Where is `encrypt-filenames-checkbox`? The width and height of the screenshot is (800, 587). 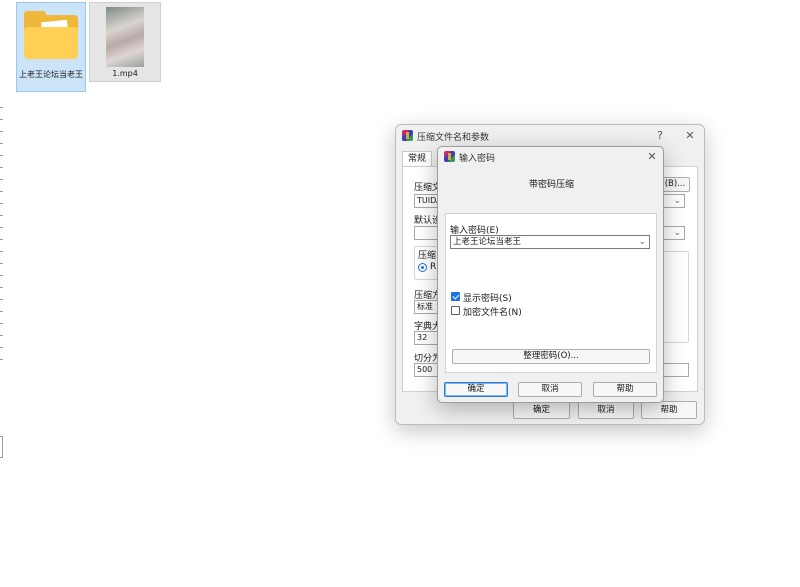
encrypt-filenames-checkbox is located at coordinates (455, 310).